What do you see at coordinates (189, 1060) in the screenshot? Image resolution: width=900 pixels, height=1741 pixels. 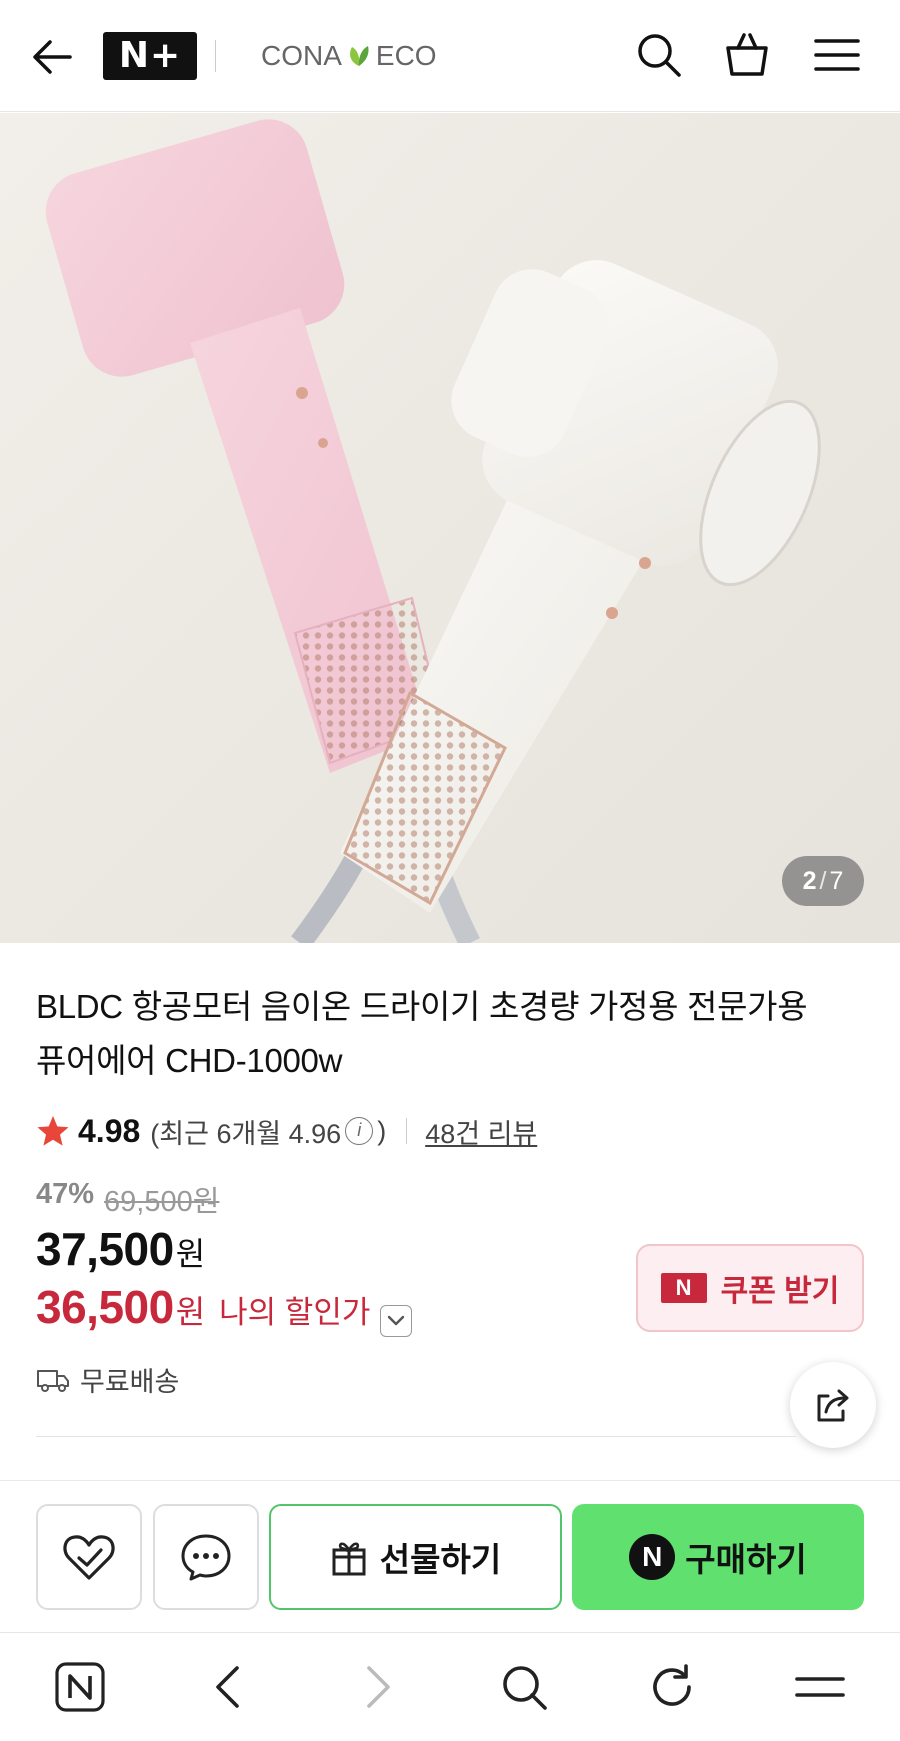 I see `product-title-line2: 퓨어에어 CHD-1000w` at bounding box center [189, 1060].